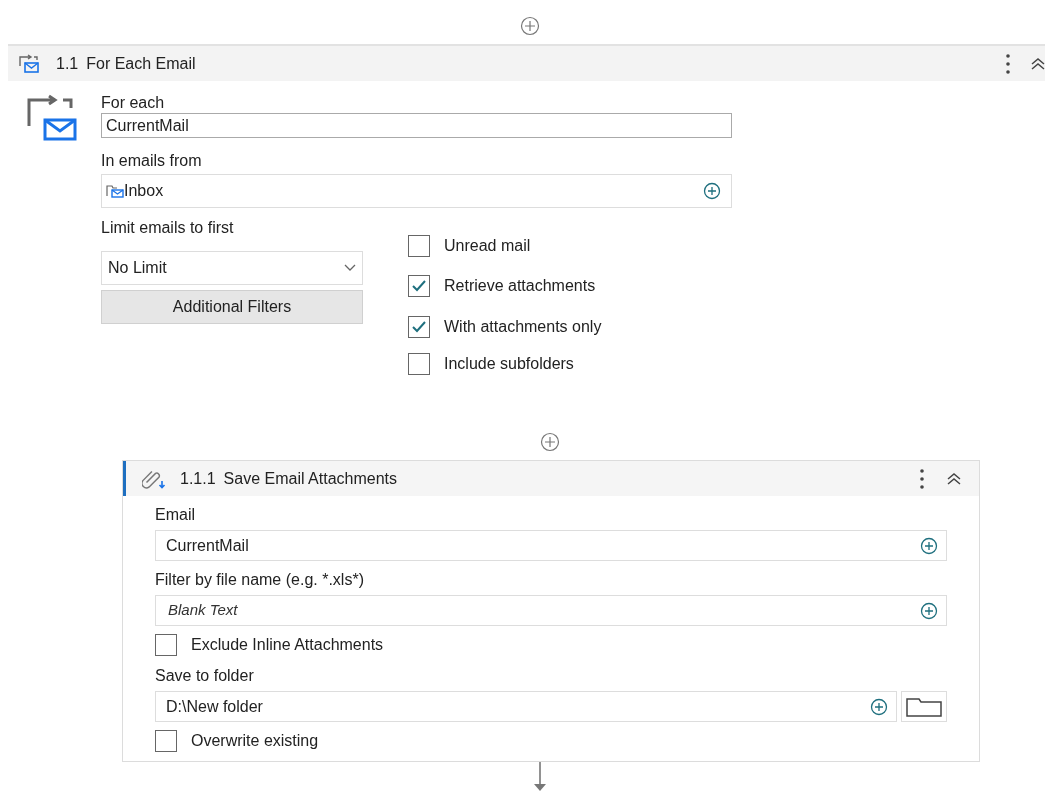  I want to click on checkbox-label: Overwrite existing, so click(255, 741).